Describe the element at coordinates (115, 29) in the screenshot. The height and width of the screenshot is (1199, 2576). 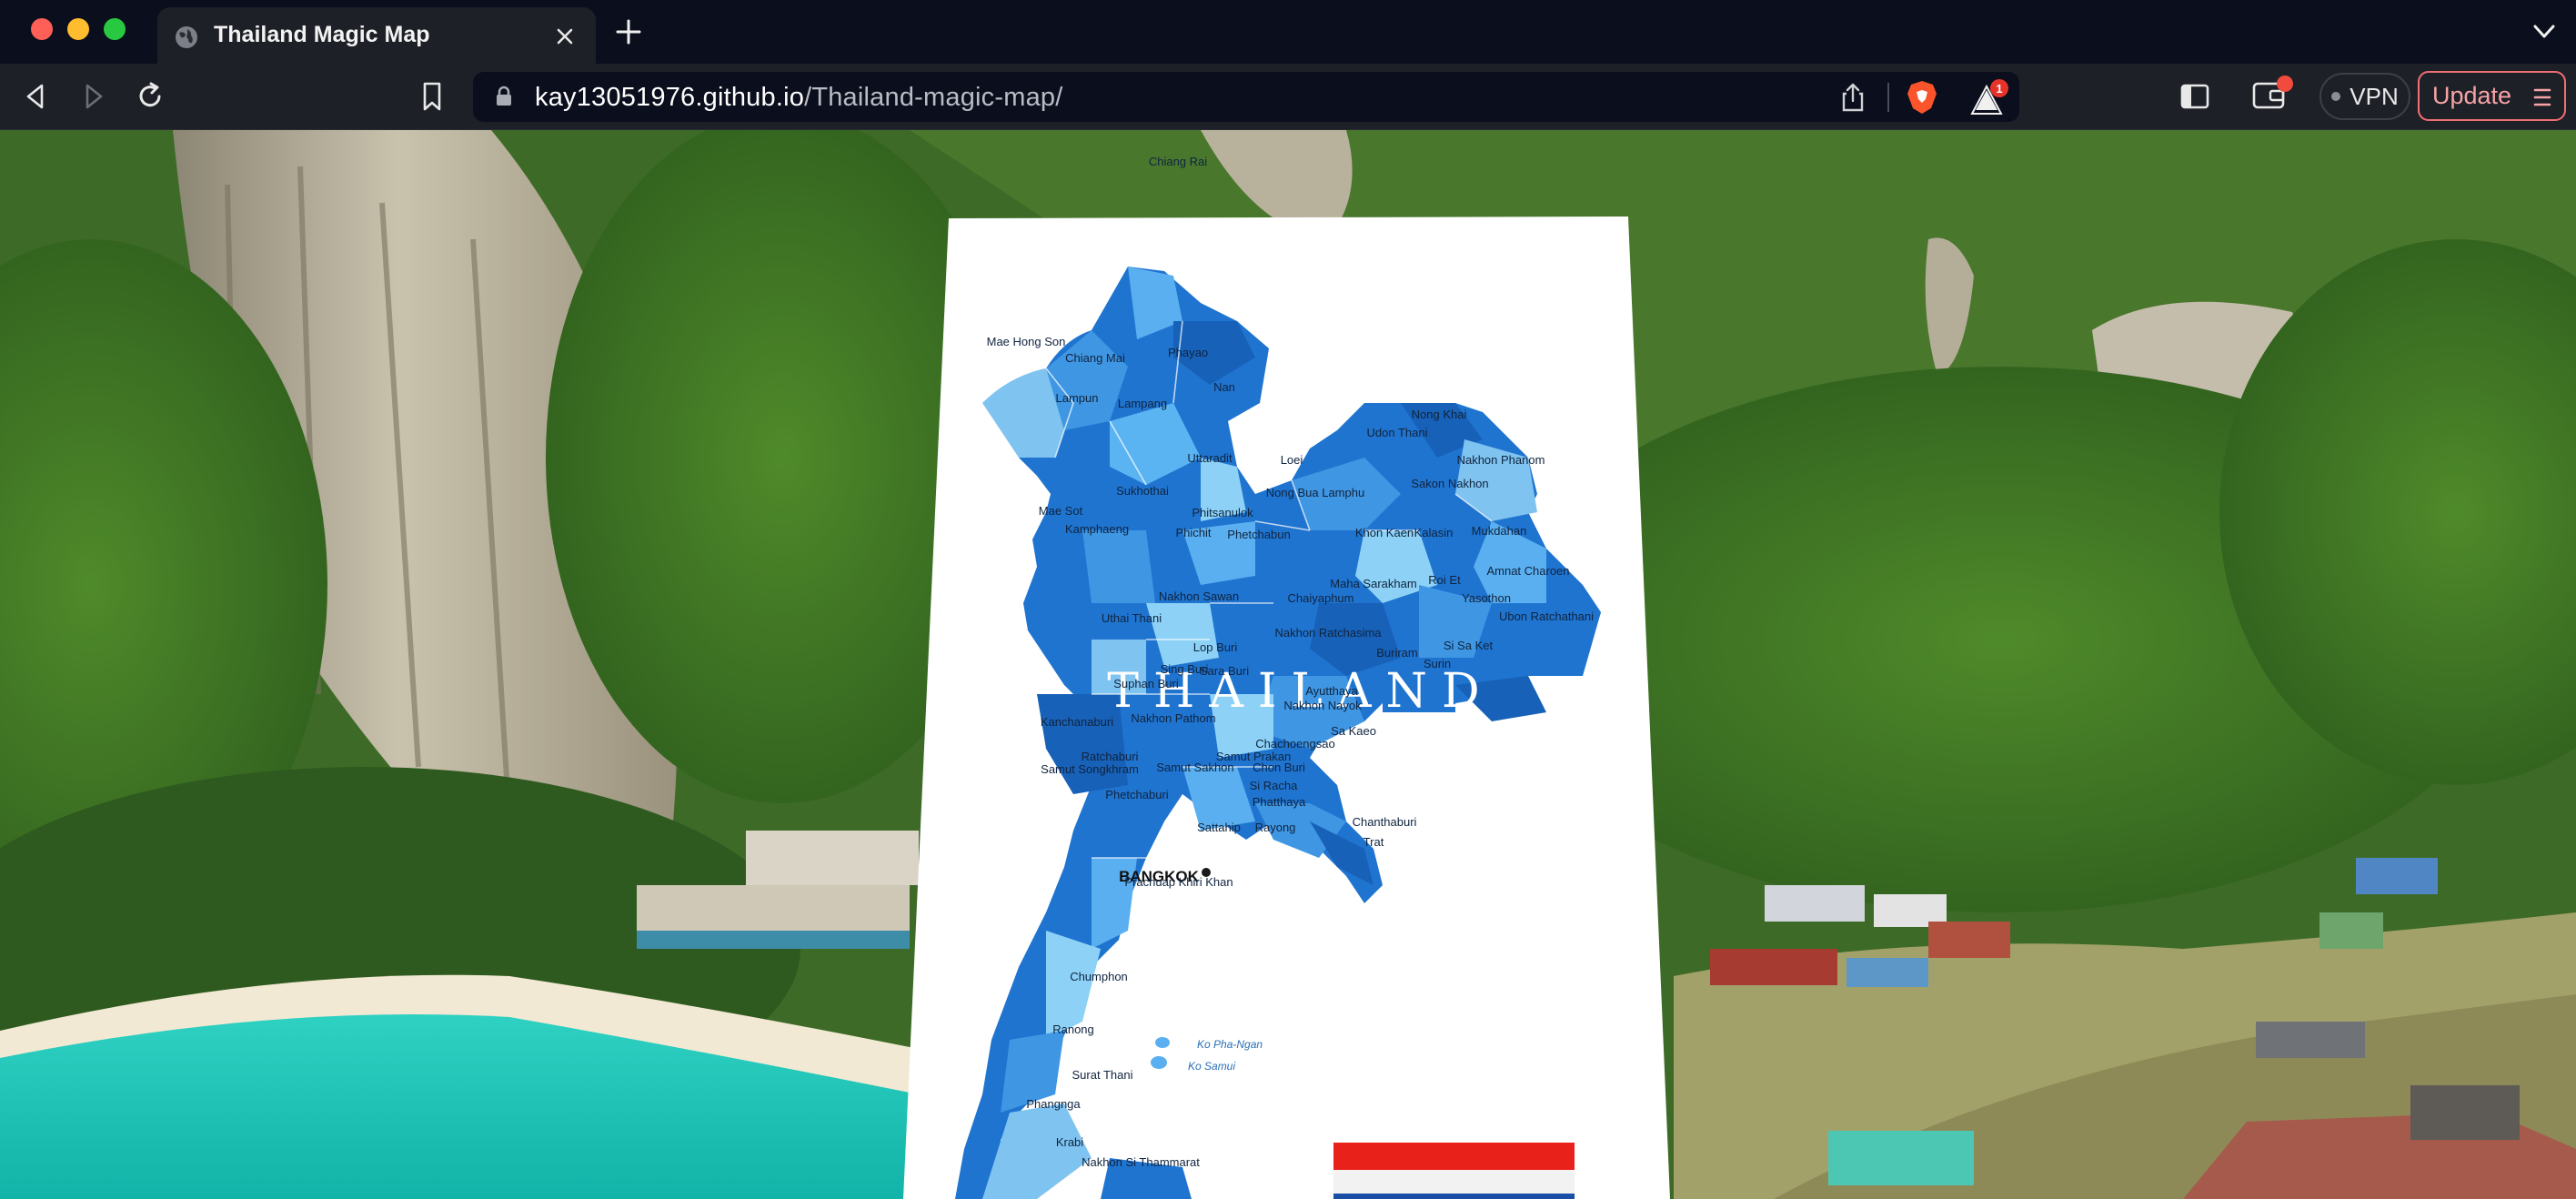
I see `window-maximize-button` at that location.